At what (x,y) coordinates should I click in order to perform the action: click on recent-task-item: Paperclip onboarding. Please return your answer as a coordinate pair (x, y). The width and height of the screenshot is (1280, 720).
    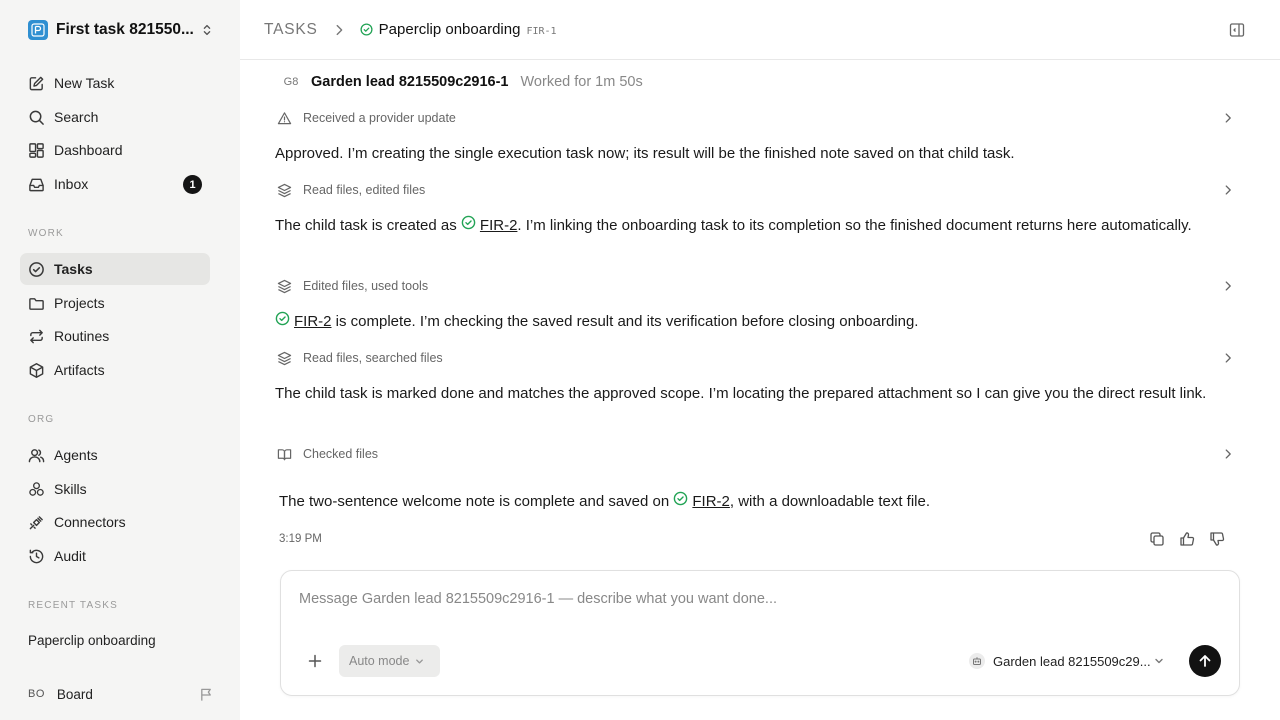
    Looking at the image, I should click on (92, 640).